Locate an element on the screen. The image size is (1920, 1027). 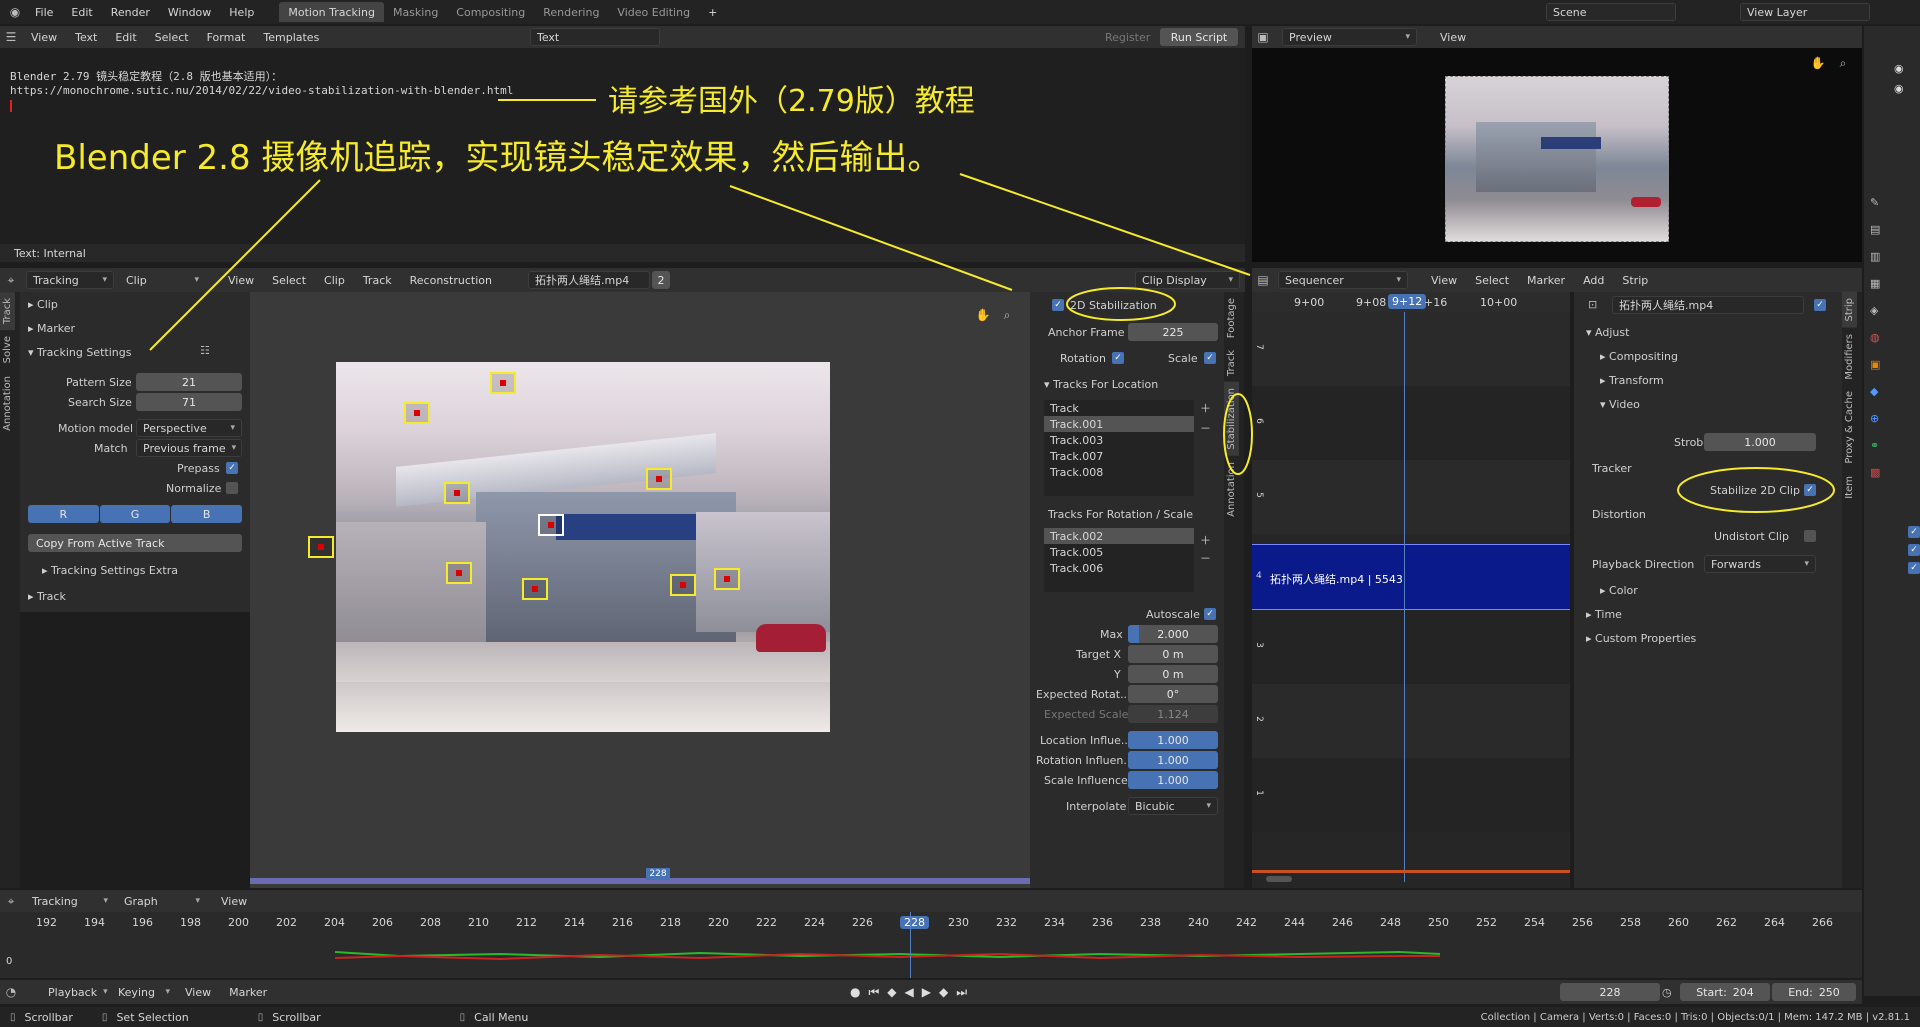
copy-from-active-button: Copy From Active Track is located at coordinates (135, 543).